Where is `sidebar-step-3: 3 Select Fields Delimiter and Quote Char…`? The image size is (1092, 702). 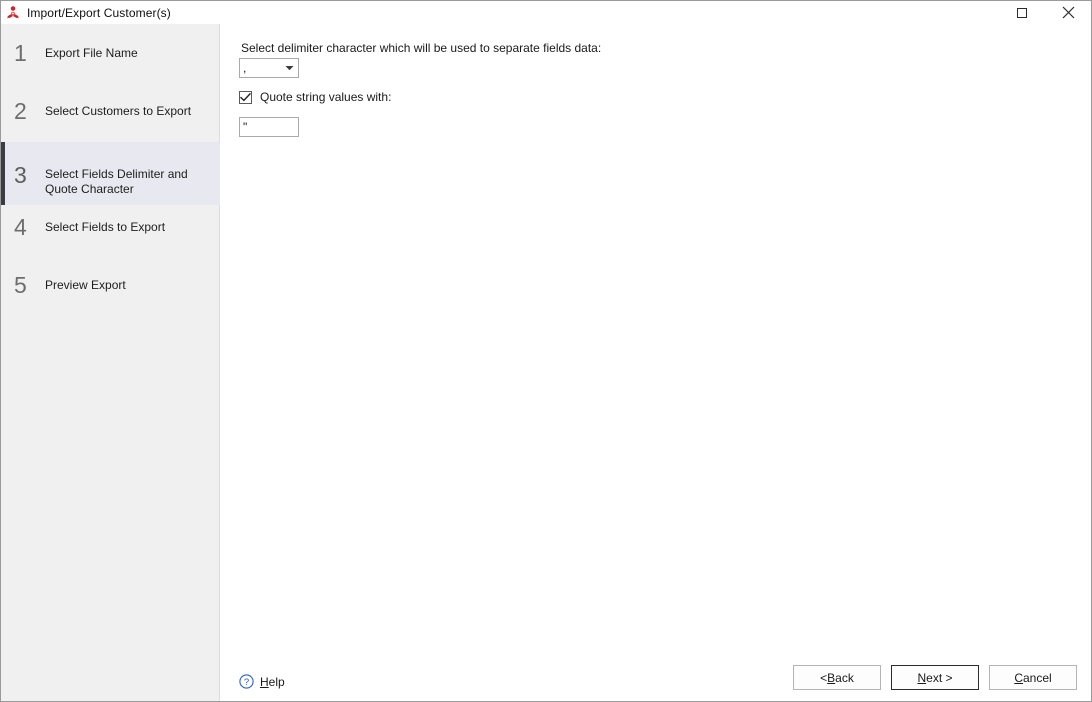 sidebar-step-3: 3 Select Fields Delimiter and Quote Char… is located at coordinates (110, 173).